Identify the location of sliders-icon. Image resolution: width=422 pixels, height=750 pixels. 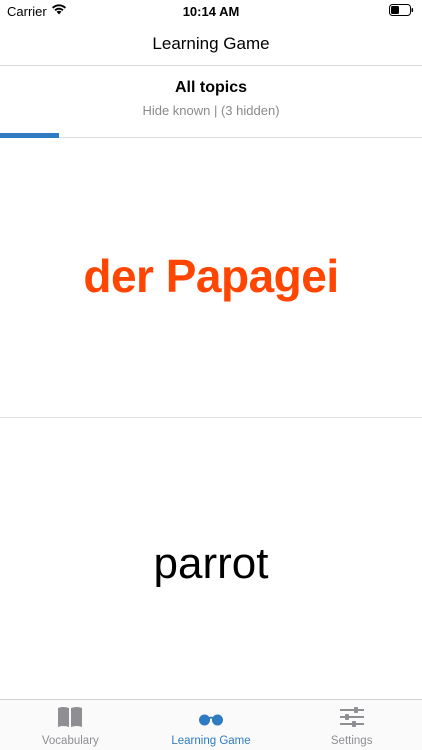
(352, 719).